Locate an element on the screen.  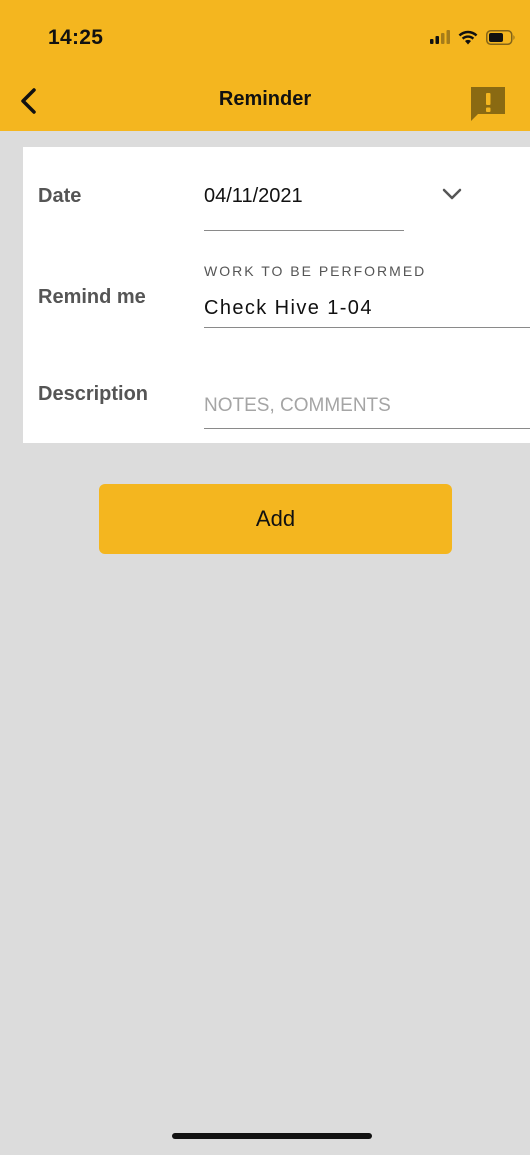
report-alert-icon is located at coordinates (488, 104).